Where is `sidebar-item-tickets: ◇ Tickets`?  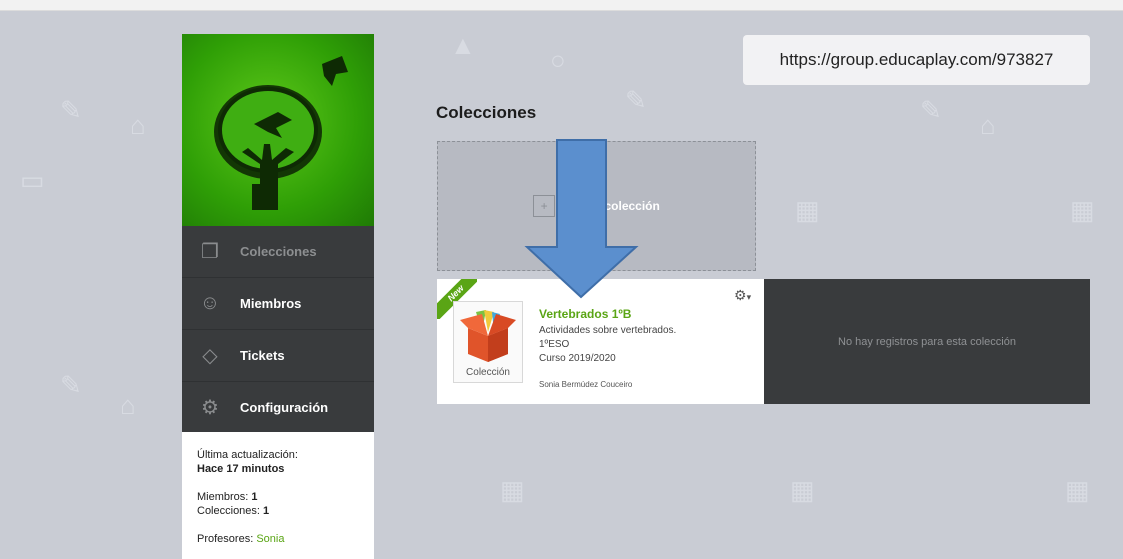
sidebar-item-tickets: ◇ Tickets is located at coordinates (278, 356).